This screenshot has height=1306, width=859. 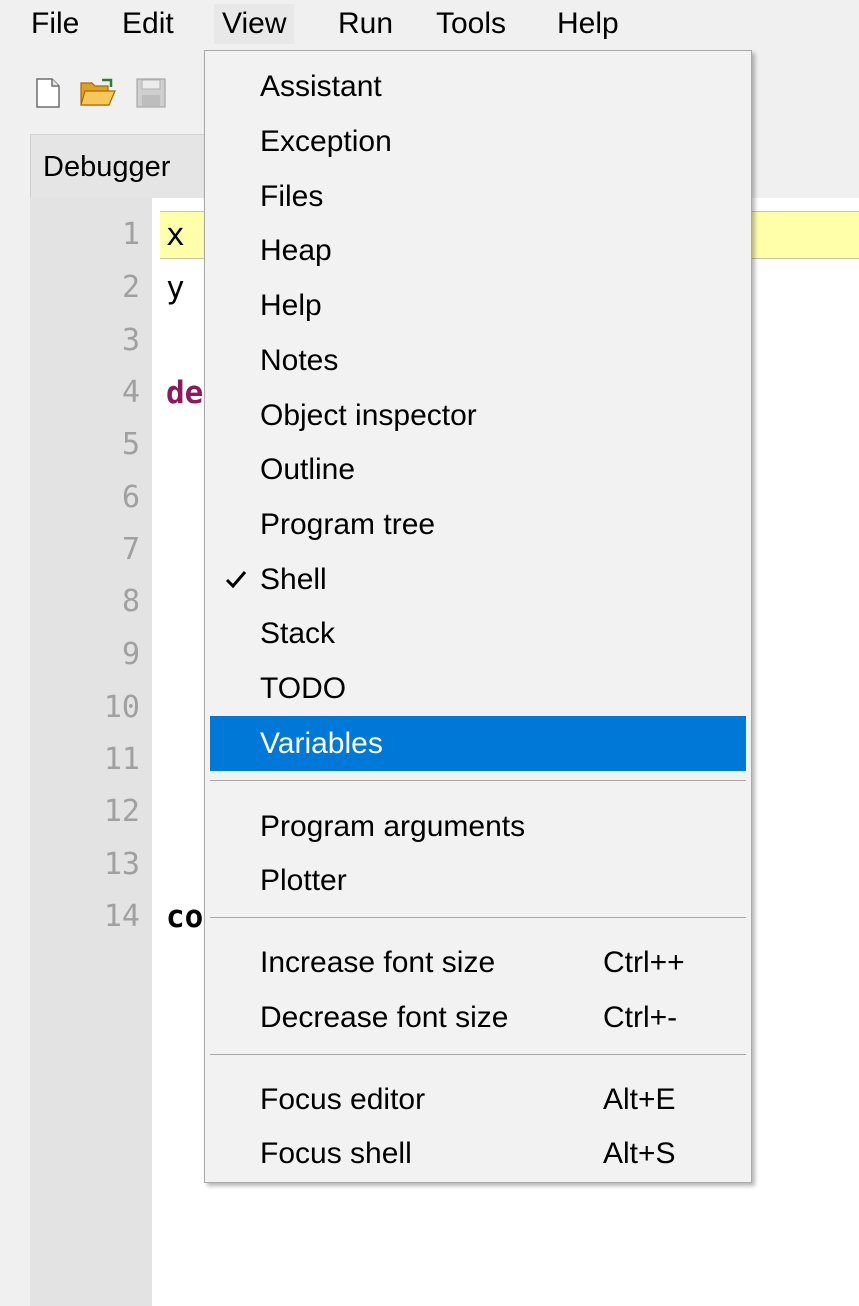 I want to click on checkmark-icon, so click(x=236, y=580).